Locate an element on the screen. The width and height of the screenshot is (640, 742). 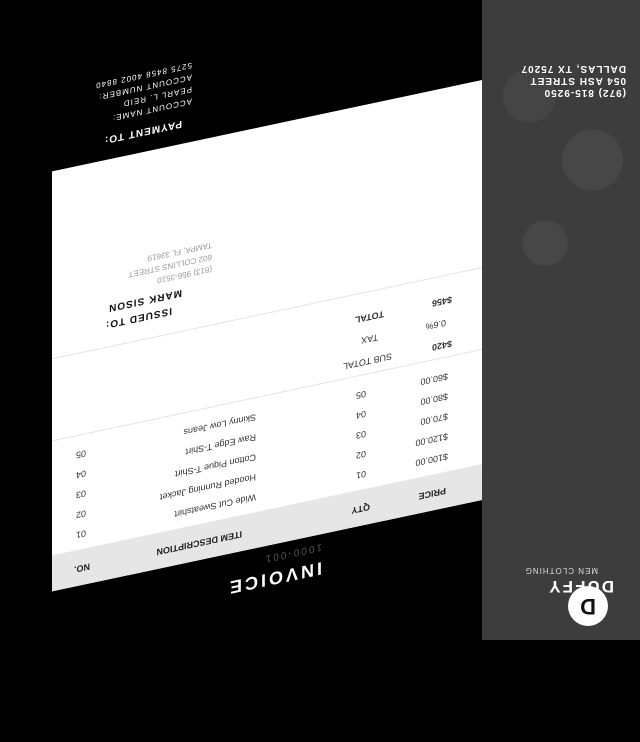
brand-name: DUFFY is located at coordinates (580, 586).